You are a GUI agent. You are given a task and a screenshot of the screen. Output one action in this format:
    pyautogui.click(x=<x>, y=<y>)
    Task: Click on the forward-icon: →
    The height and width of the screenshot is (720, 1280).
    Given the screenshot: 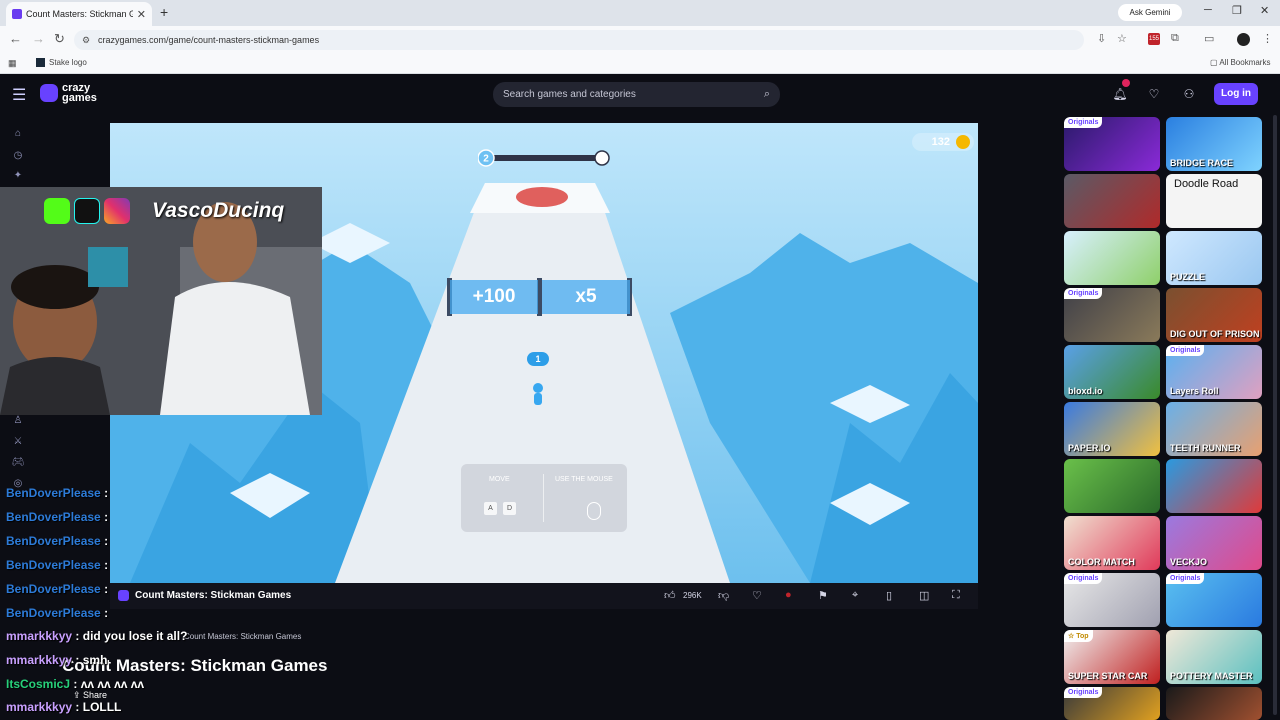 What is the action you would take?
    pyautogui.click(x=38, y=38)
    